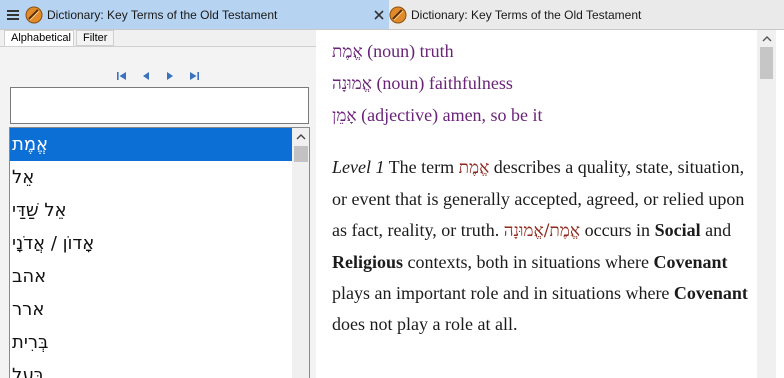 This screenshot has height=378, width=784. I want to click on term-label: אהב, so click(29, 276).